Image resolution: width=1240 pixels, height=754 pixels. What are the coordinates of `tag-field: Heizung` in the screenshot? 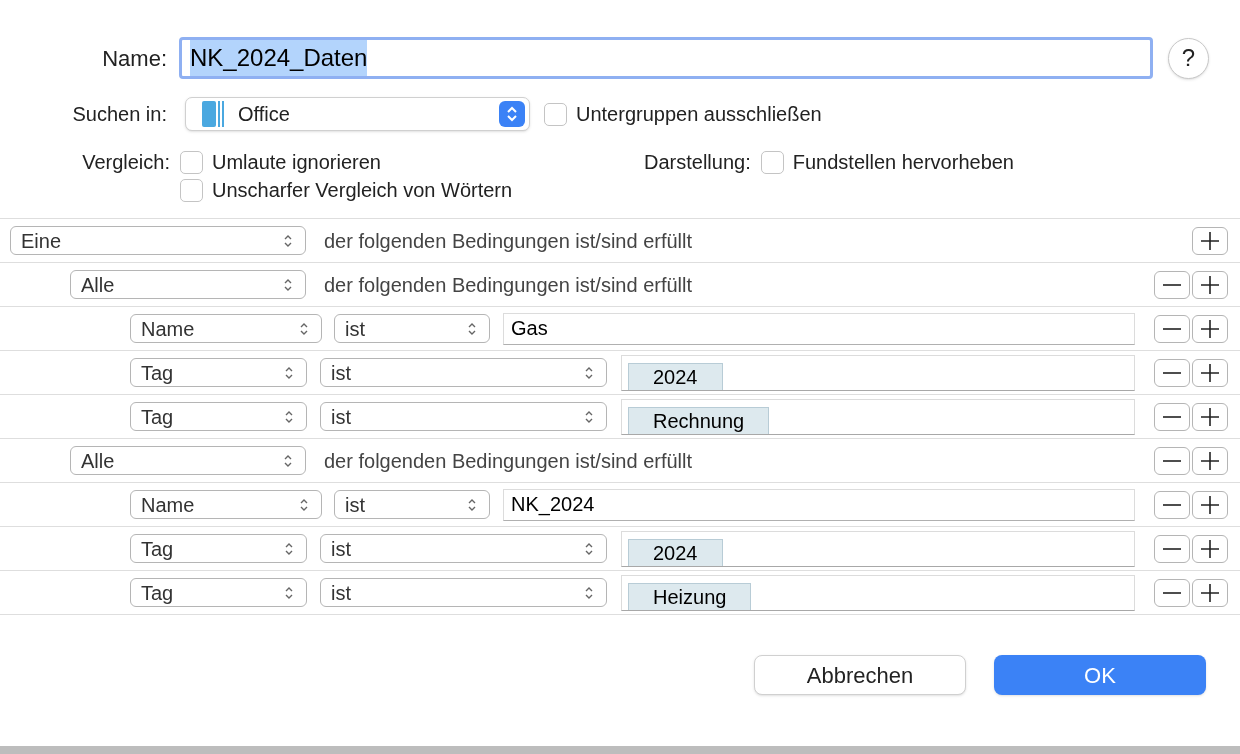 It's located at (878, 592).